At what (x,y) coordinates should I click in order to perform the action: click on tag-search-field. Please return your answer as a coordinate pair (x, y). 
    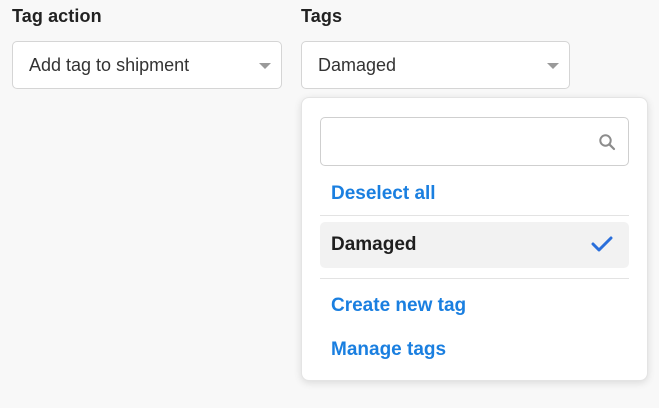
    Looking at the image, I should click on (474, 141).